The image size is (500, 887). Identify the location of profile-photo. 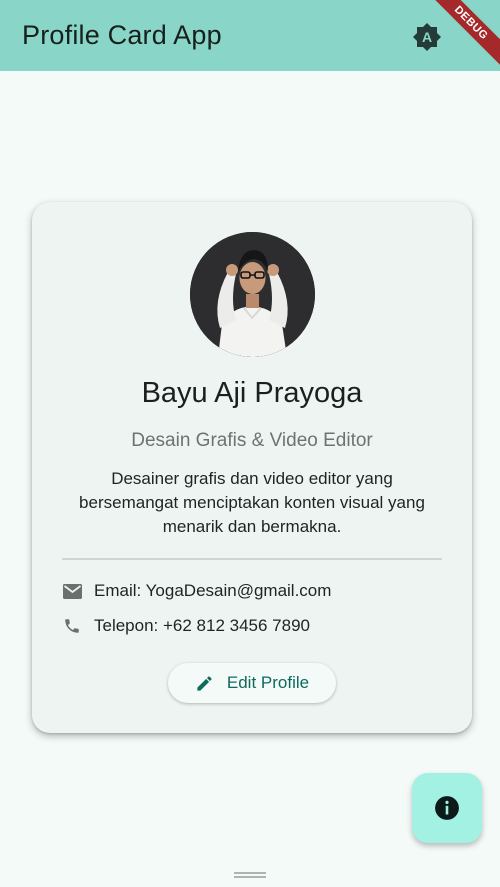
(252, 294).